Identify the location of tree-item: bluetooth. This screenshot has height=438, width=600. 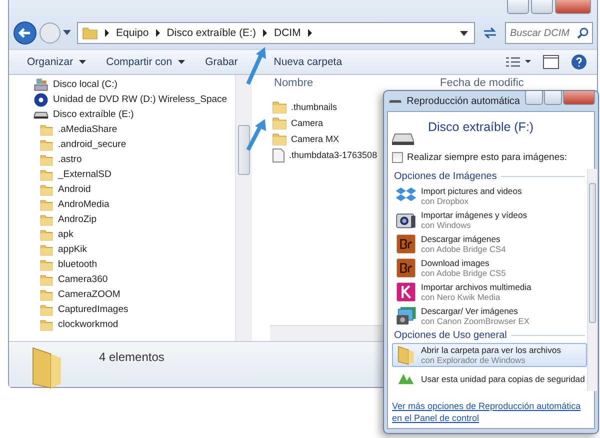
(134, 264).